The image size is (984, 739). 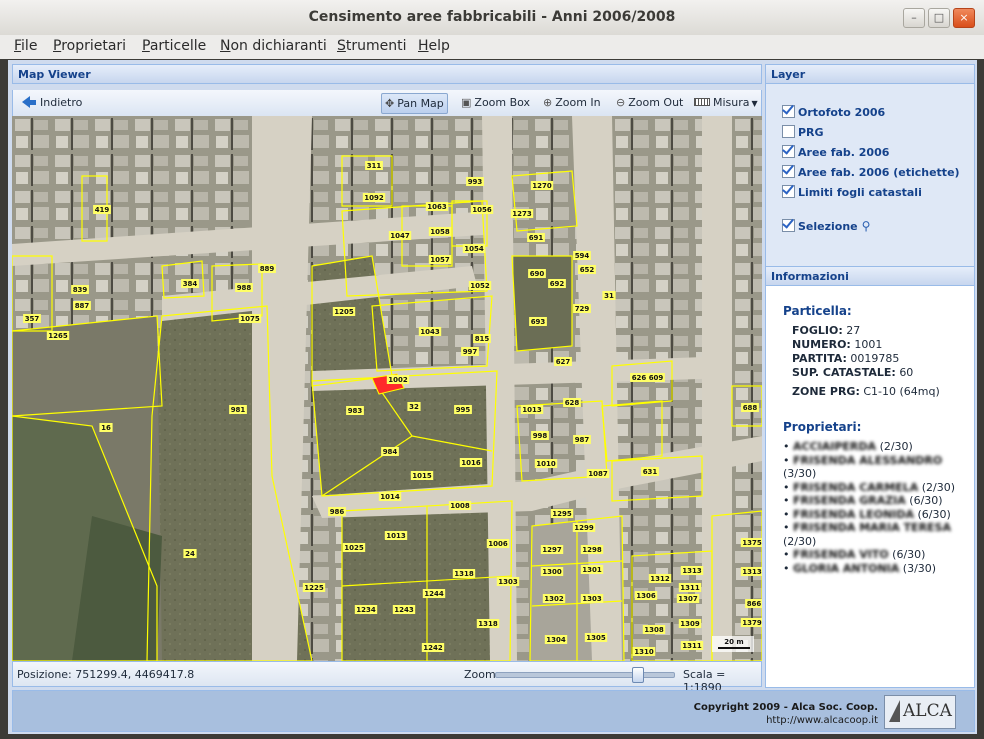 I want to click on dropdown-arrow-icon: ▼, so click(x=754, y=103).